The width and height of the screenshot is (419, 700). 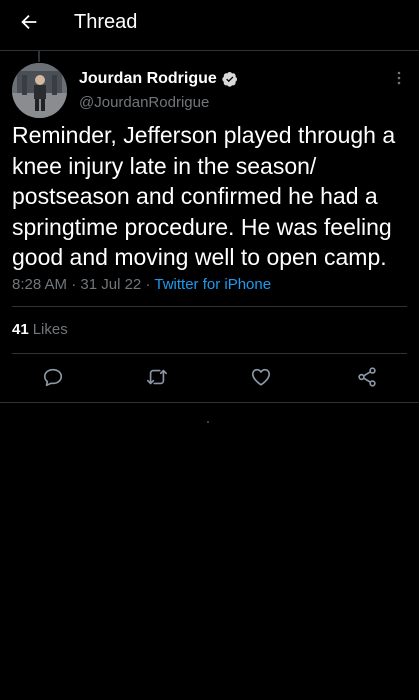 I want to click on tweet-actions-bar, so click(x=209, y=379).